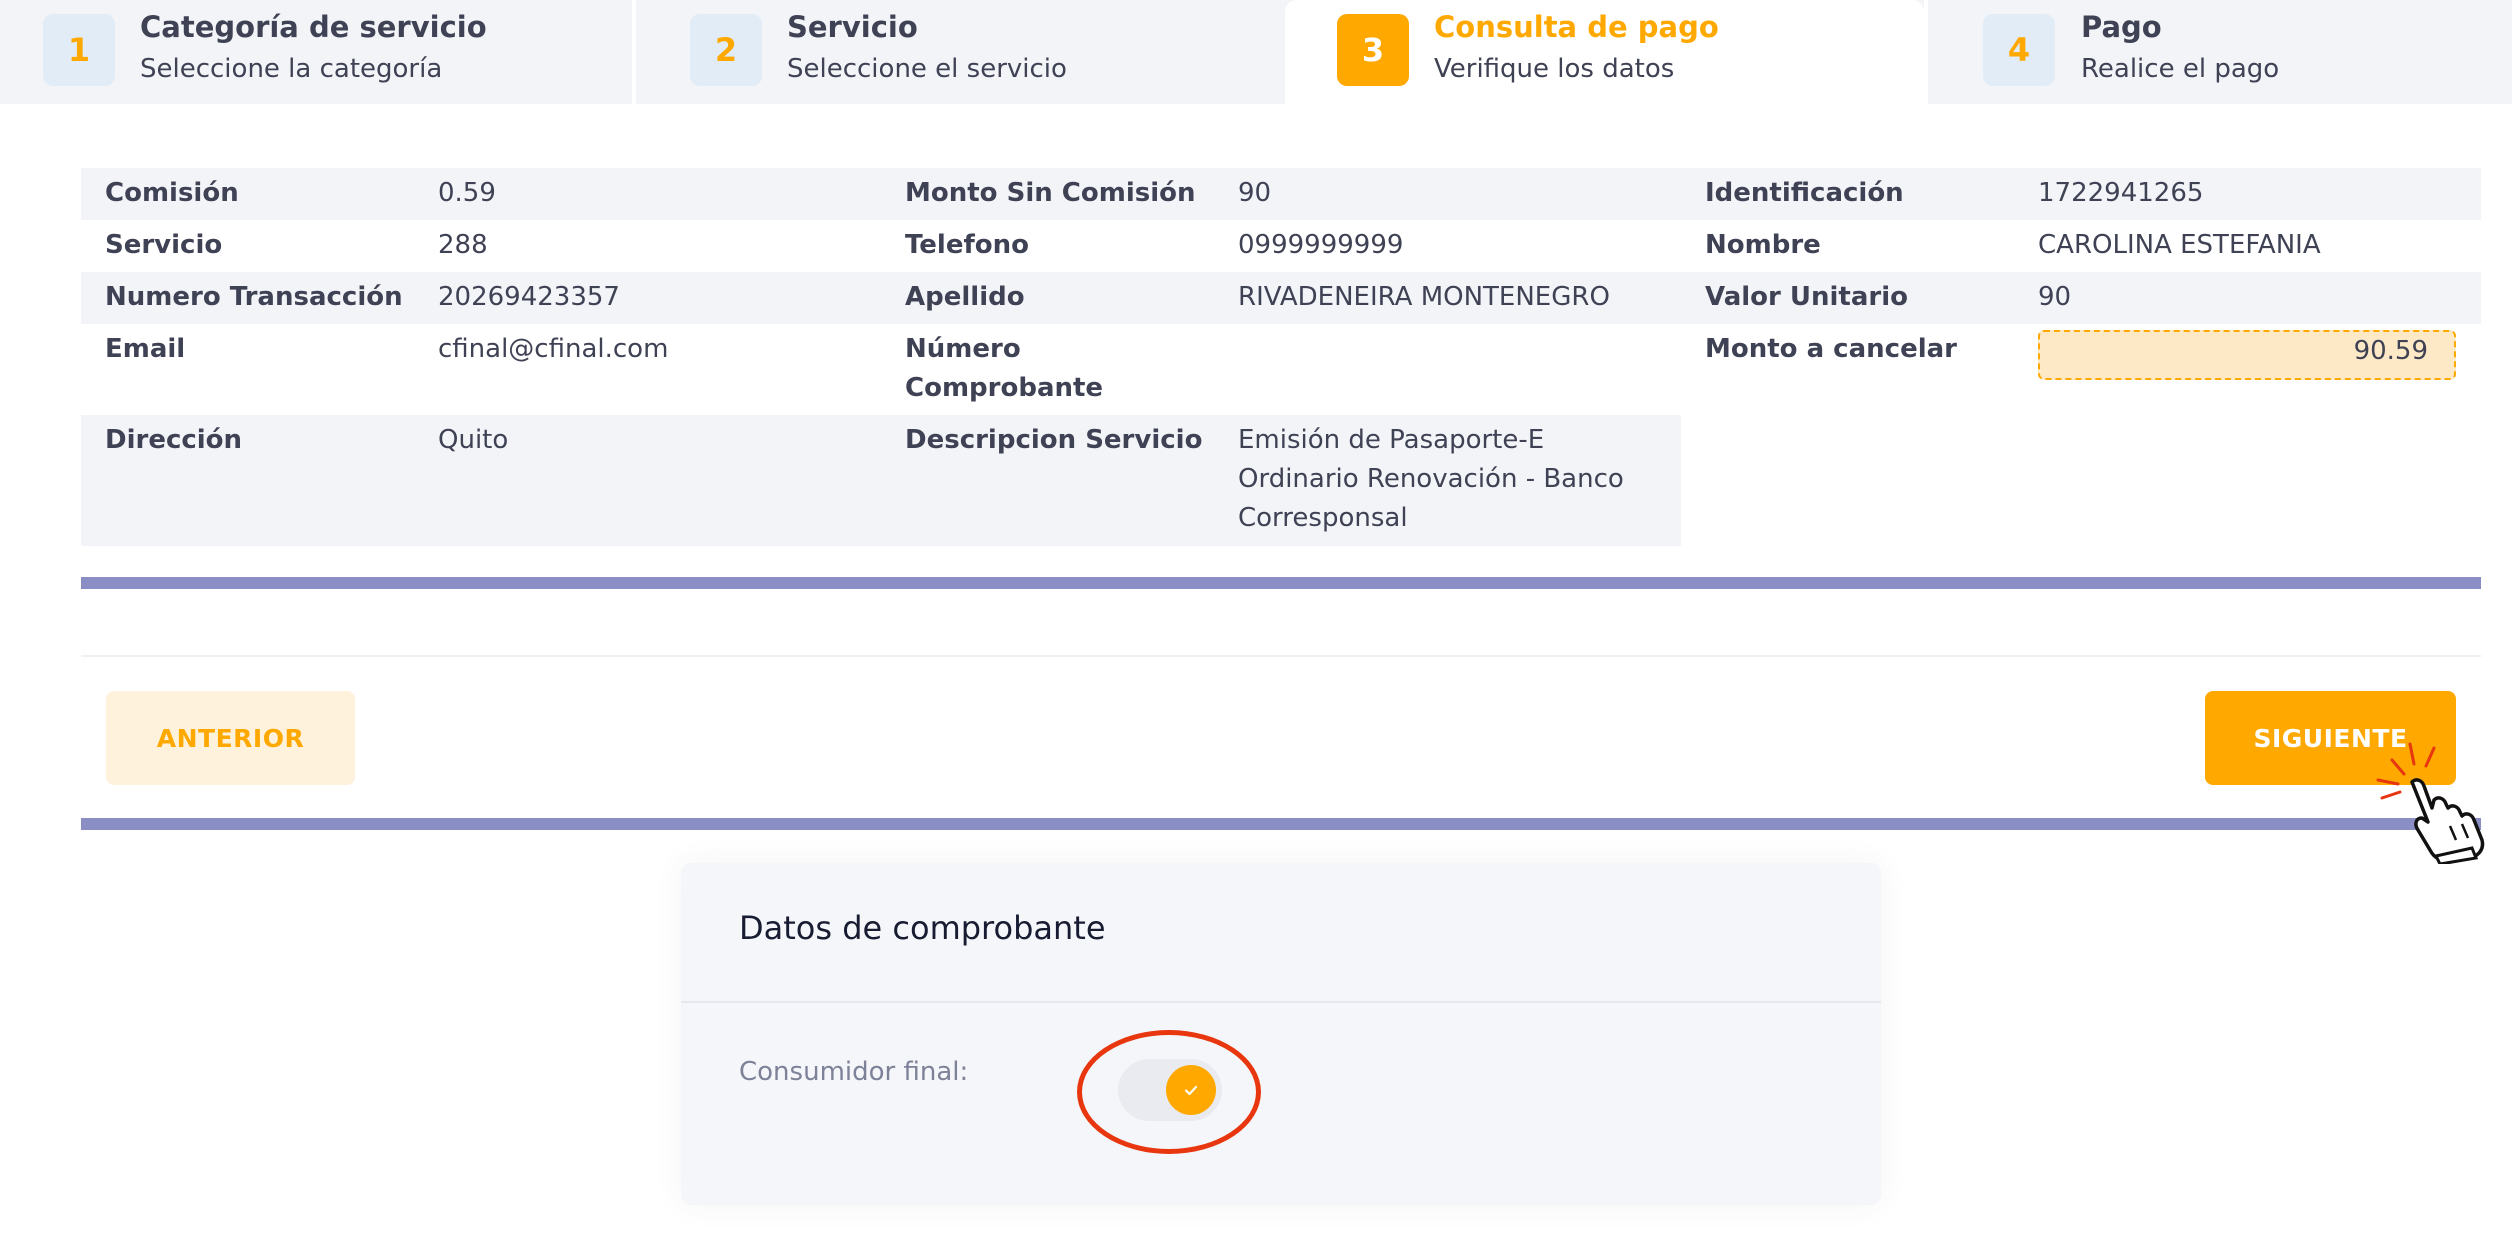  What do you see at coordinates (2430, 803) in the screenshot?
I see `hand-pointer-icon` at bounding box center [2430, 803].